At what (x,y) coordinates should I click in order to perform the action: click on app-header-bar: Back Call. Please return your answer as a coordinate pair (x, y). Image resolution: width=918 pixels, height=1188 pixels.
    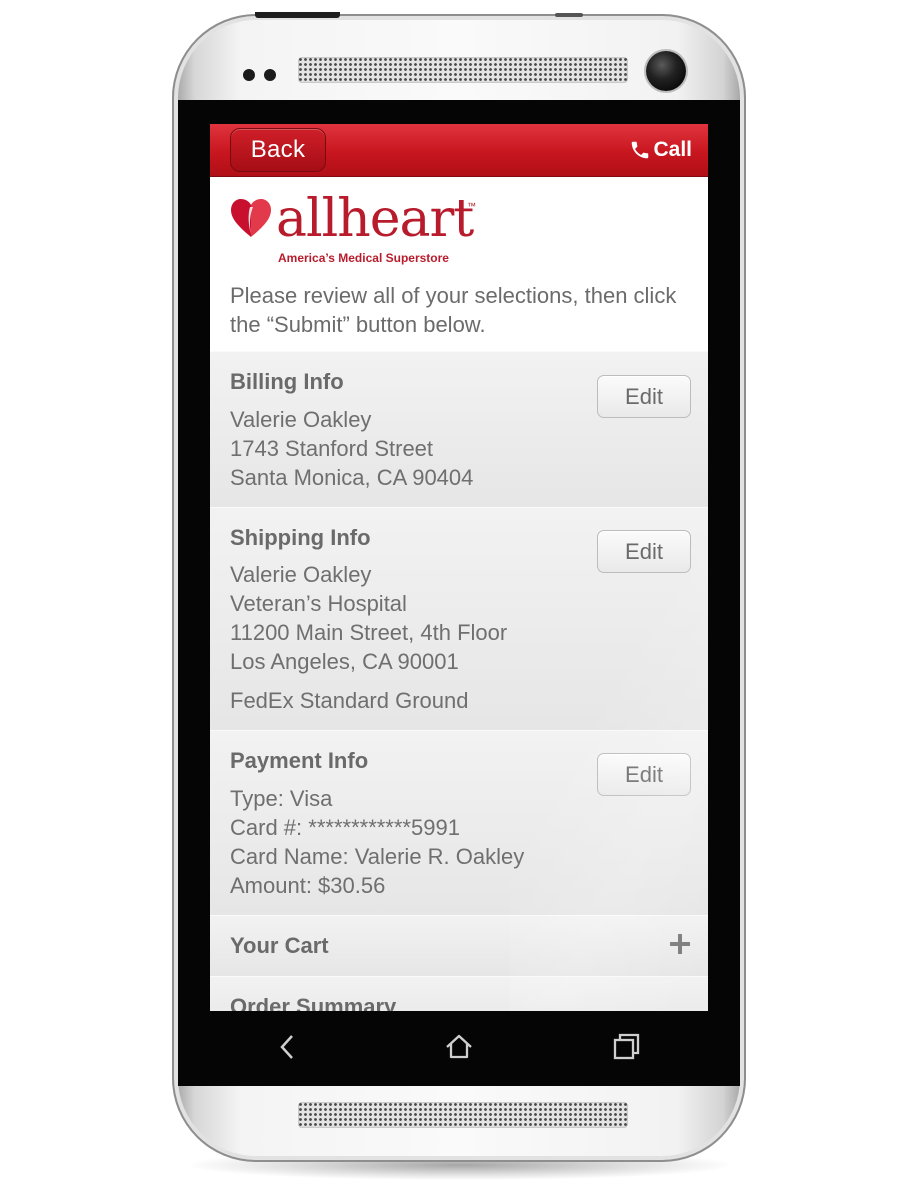
    Looking at the image, I should click on (459, 150).